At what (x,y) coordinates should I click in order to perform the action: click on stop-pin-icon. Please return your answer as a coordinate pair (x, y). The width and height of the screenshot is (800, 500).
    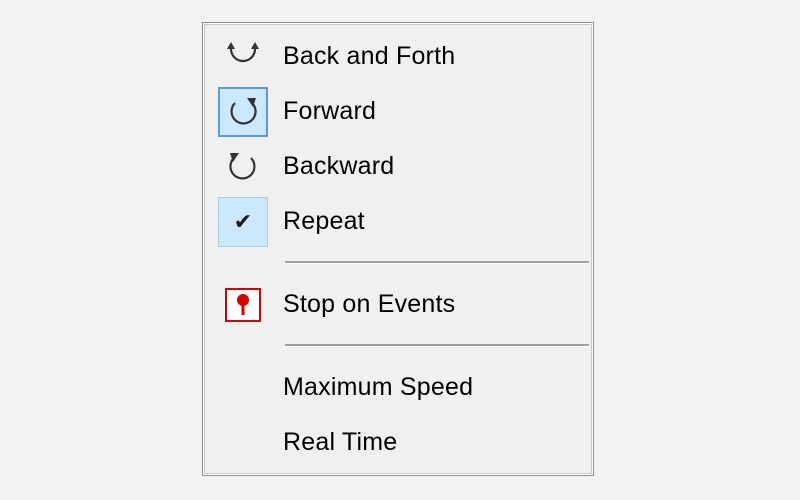
    Looking at the image, I should click on (243, 304).